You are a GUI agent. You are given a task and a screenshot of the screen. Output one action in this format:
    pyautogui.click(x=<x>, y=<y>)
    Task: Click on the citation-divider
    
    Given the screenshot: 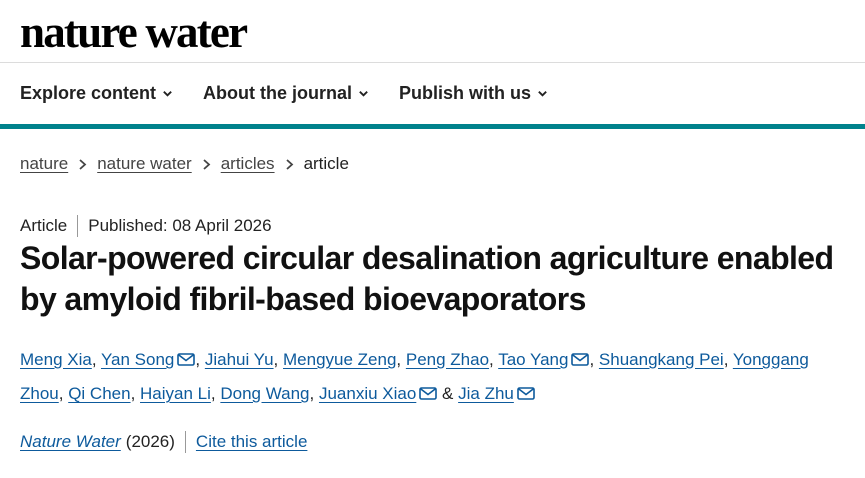 What is the action you would take?
    pyautogui.click(x=185, y=442)
    